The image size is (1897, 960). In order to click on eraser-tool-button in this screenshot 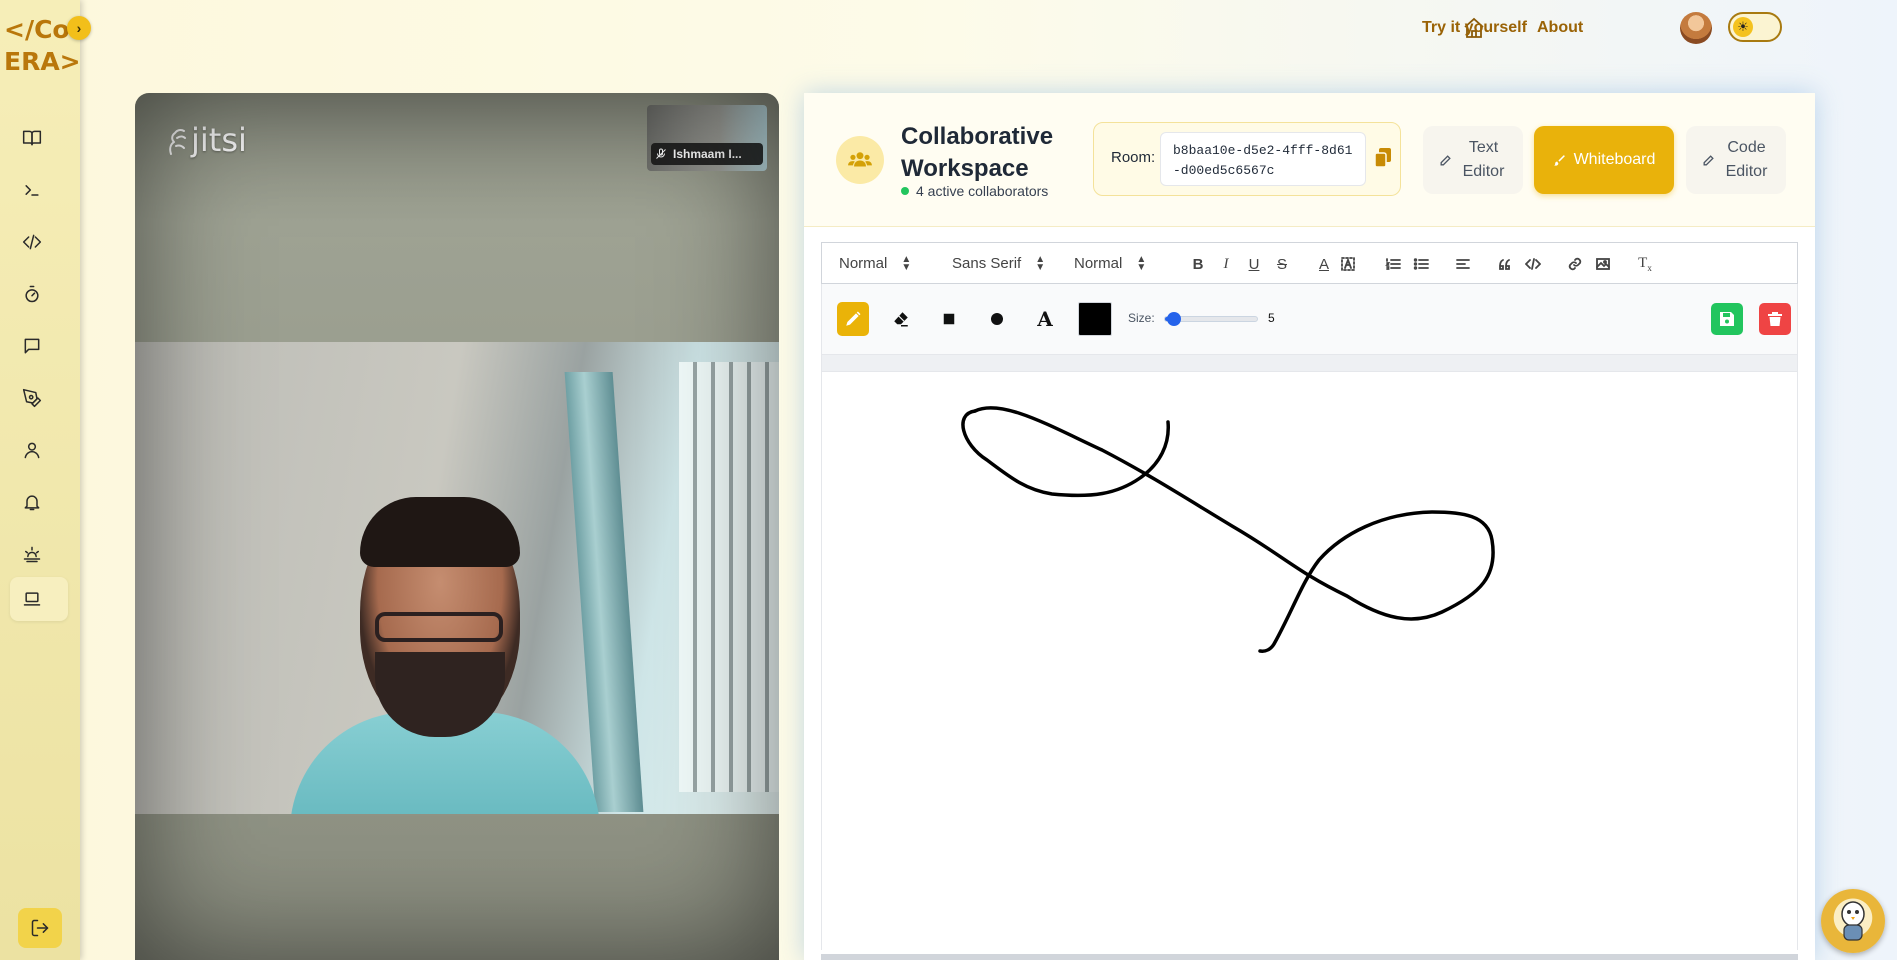, I will do `click(901, 319)`.